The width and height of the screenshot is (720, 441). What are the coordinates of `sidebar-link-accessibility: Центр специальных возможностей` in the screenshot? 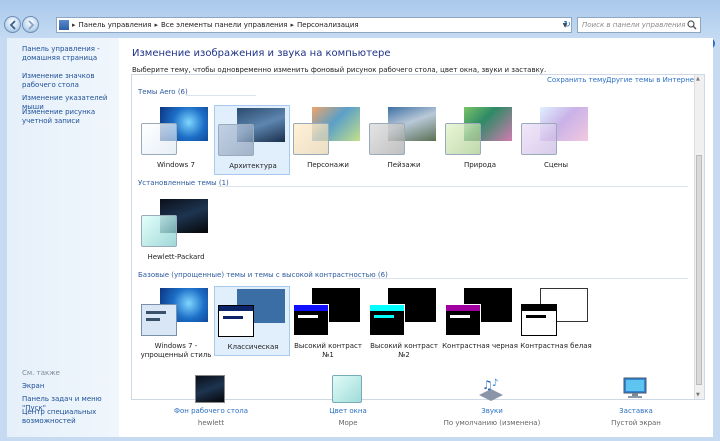 It's located at (72, 417).